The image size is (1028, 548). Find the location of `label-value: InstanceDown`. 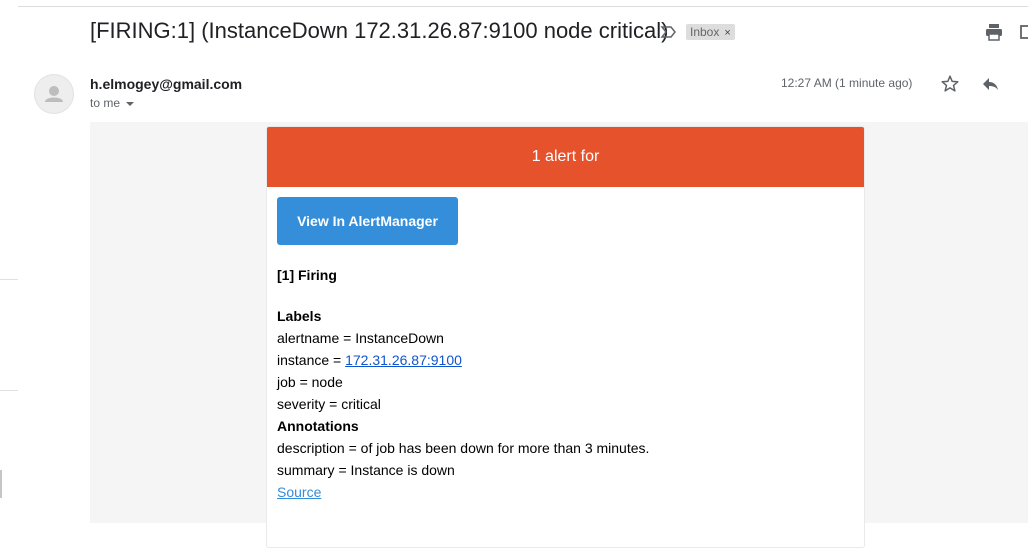

label-value: InstanceDown is located at coordinates (399, 338).